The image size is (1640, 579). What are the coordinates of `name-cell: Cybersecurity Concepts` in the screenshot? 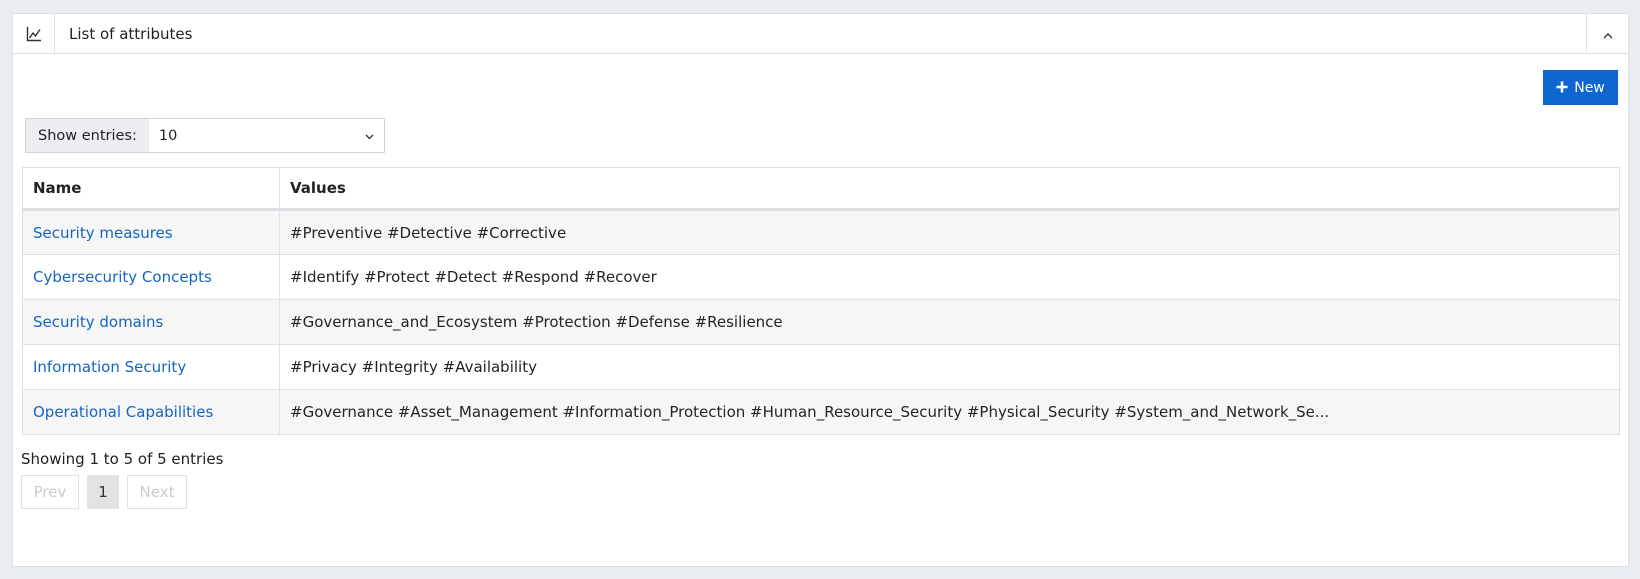 It's located at (151, 277).